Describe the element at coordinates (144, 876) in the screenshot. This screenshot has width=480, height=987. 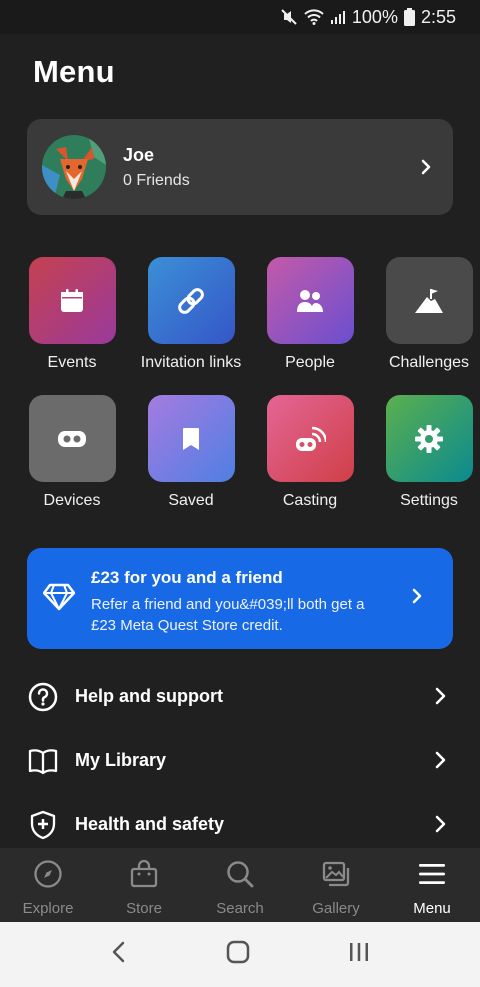
I see `shopping-bag-icon` at that location.